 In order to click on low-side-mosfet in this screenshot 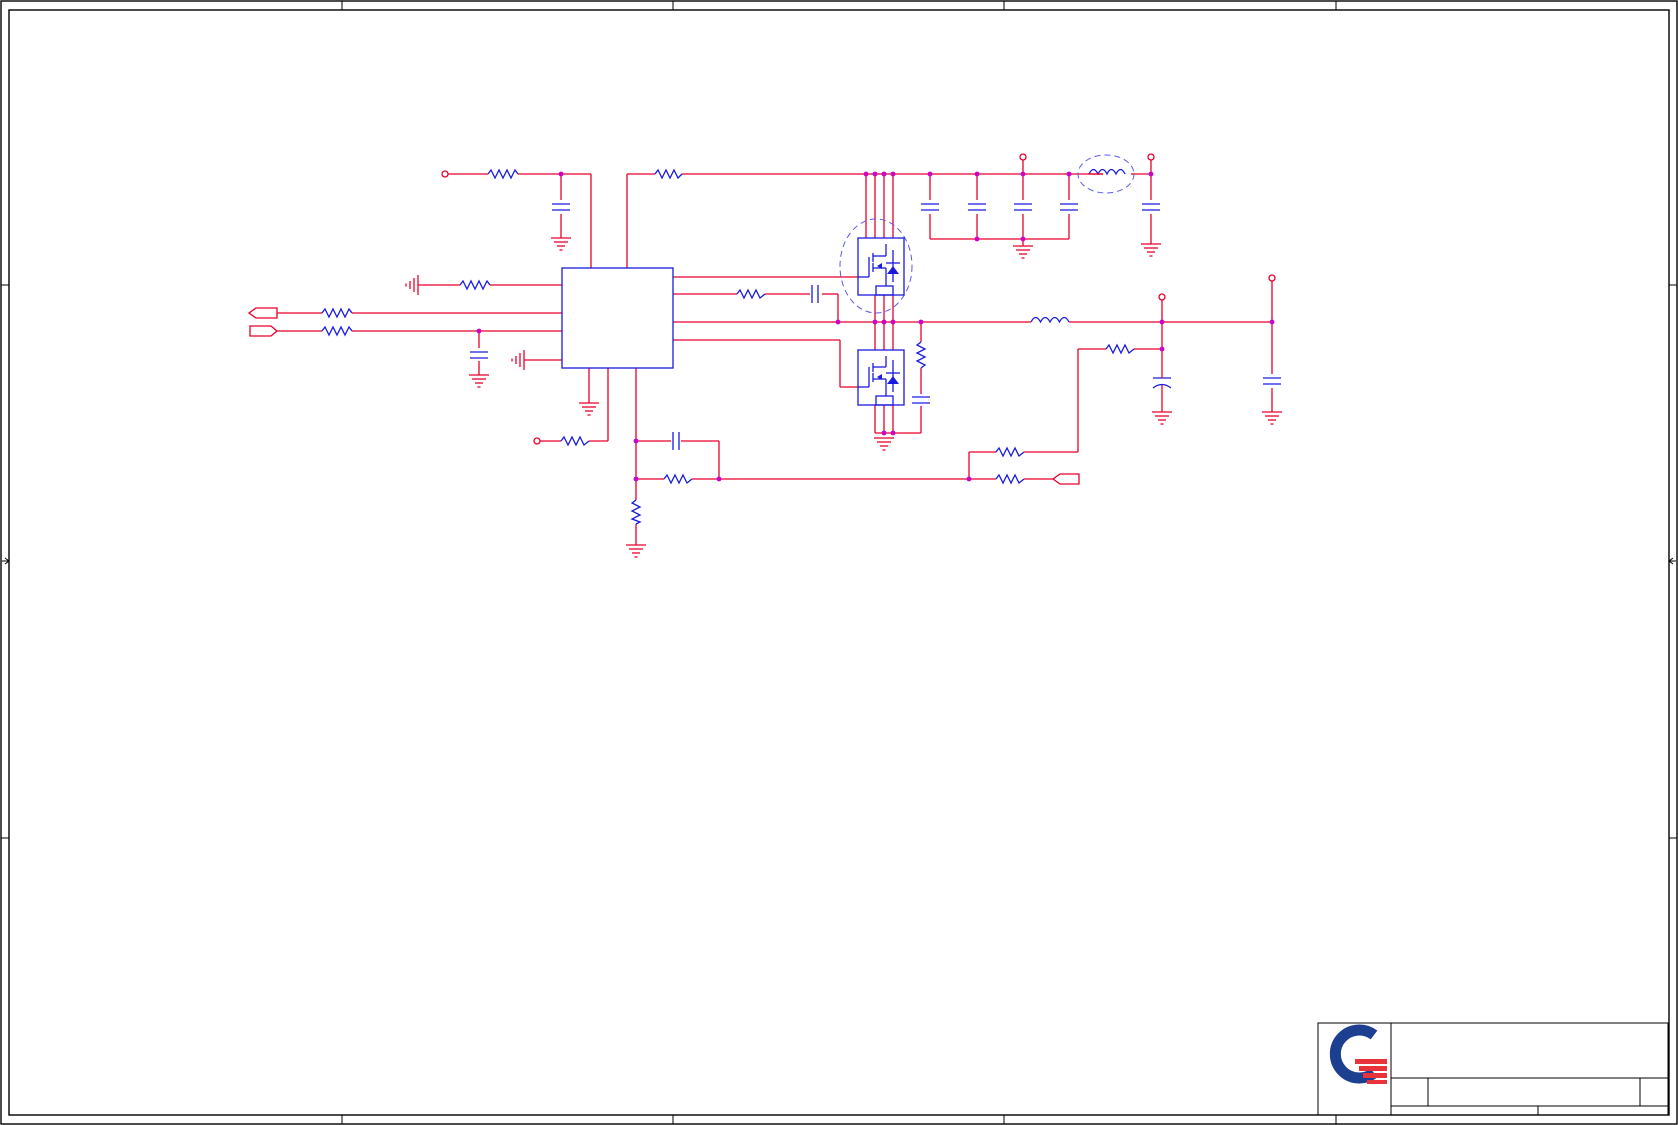, I will do `click(881, 377)`.